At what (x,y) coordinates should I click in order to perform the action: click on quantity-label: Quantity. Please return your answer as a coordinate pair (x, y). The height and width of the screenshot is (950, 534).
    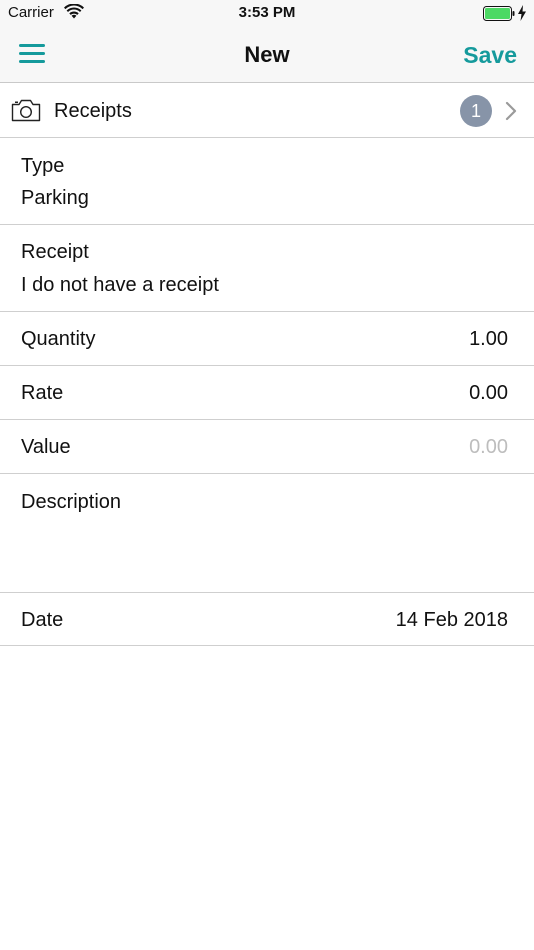
    Looking at the image, I should click on (58, 339).